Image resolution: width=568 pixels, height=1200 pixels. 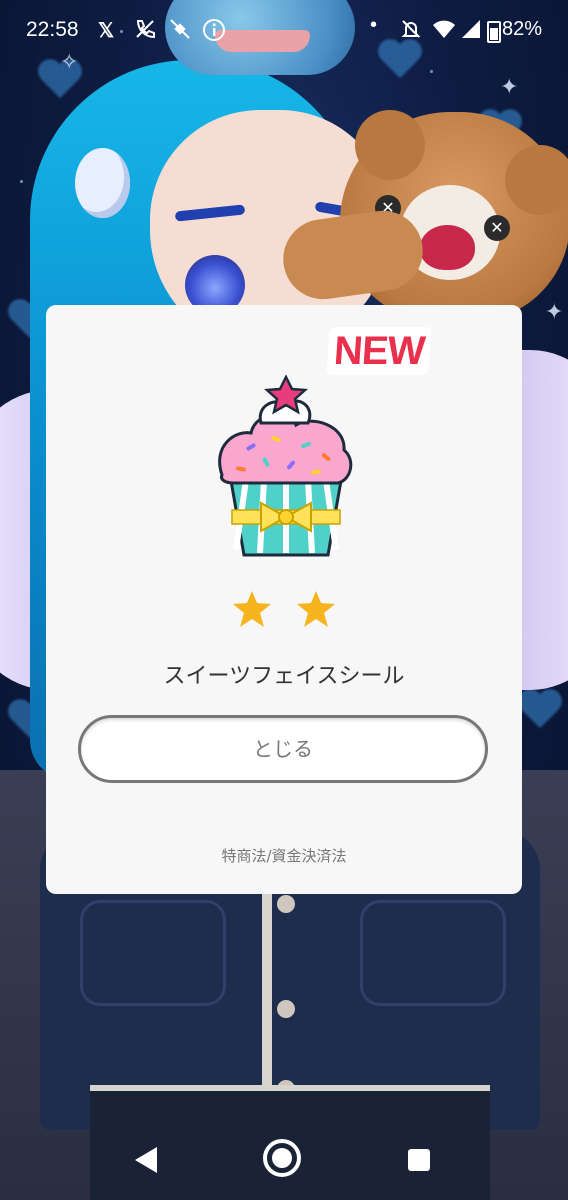 I want to click on satellite-off-icon, so click(x=180, y=32).